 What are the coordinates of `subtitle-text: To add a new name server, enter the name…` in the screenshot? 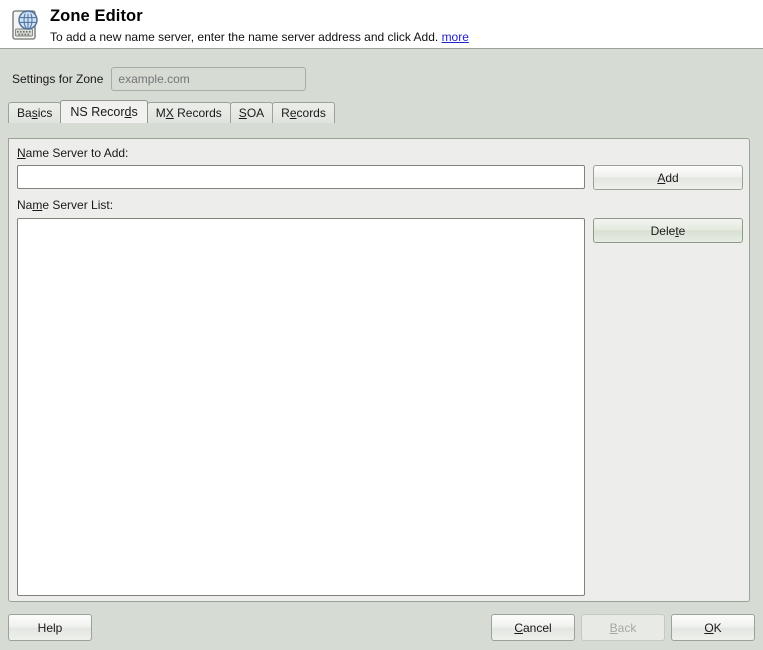 It's located at (244, 37).